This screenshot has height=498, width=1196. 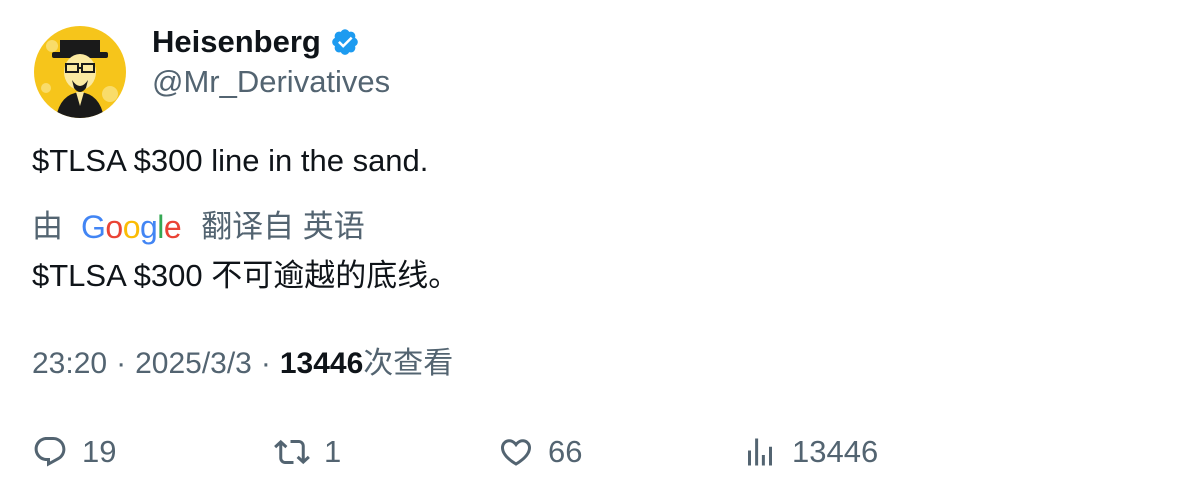 I want to click on tweet-meta: 23:20 · 2025/3/3 · 13446 次查看, so click(x=242, y=364).